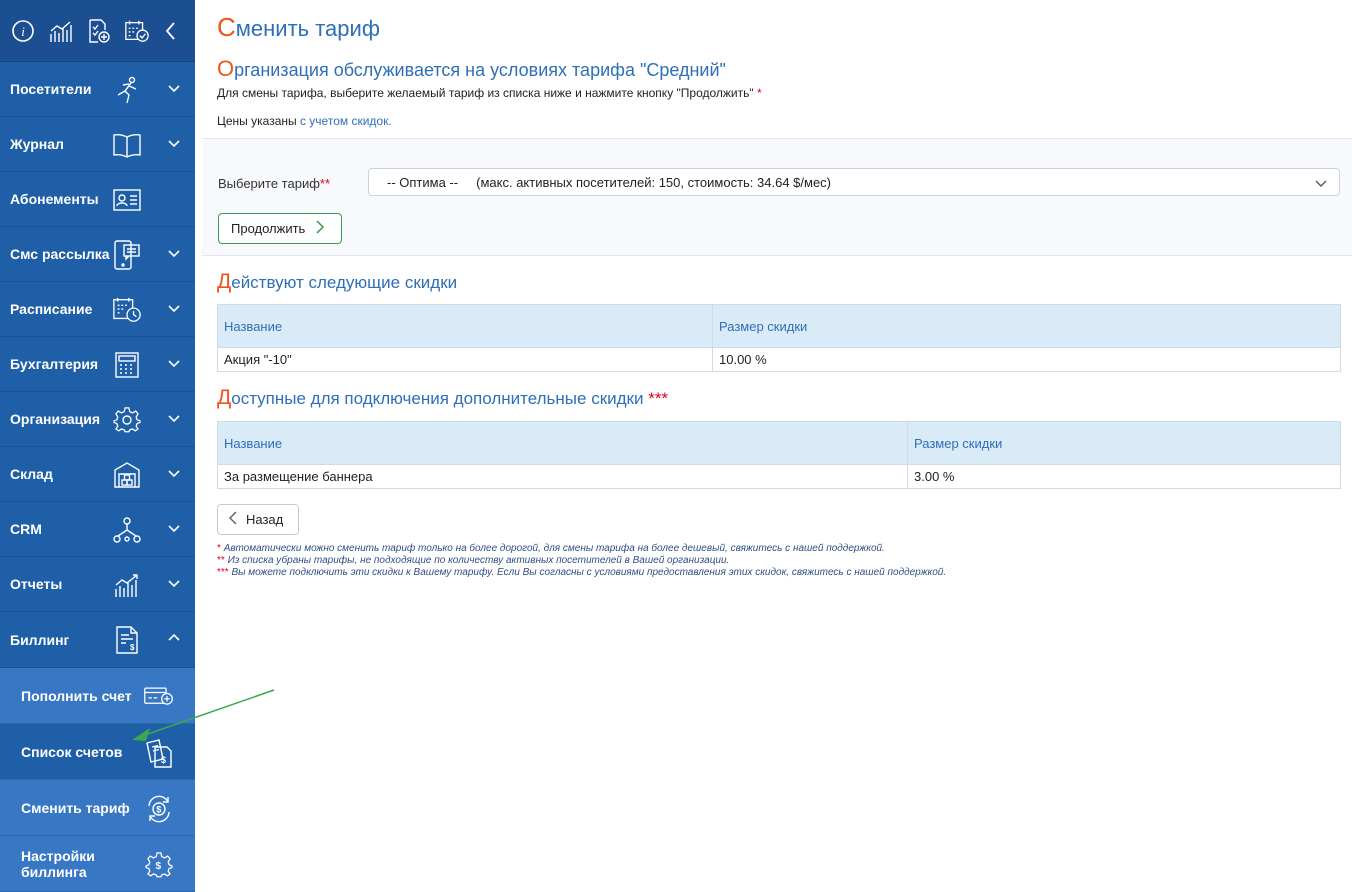  Describe the element at coordinates (346, 121) in the screenshot. I see `discounts-link: с учетом скидок.` at that location.